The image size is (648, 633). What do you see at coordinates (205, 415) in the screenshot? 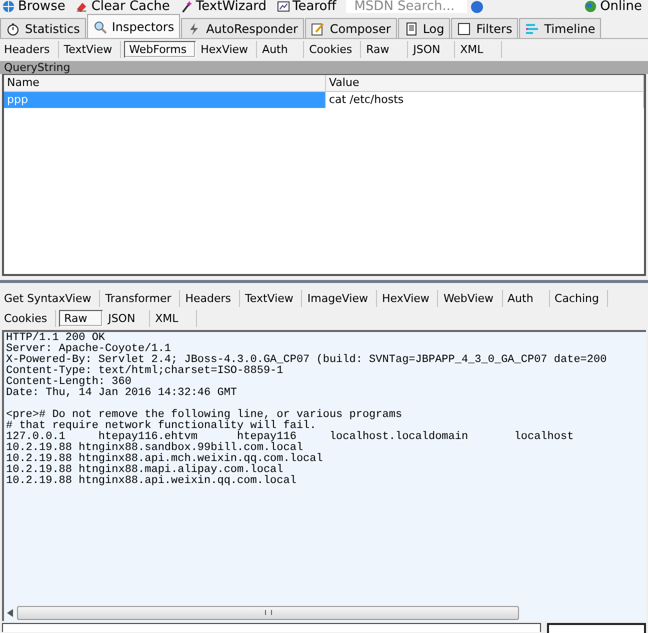
I see `response-line: <pre># Do not remove the following line, or various programs` at bounding box center [205, 415].